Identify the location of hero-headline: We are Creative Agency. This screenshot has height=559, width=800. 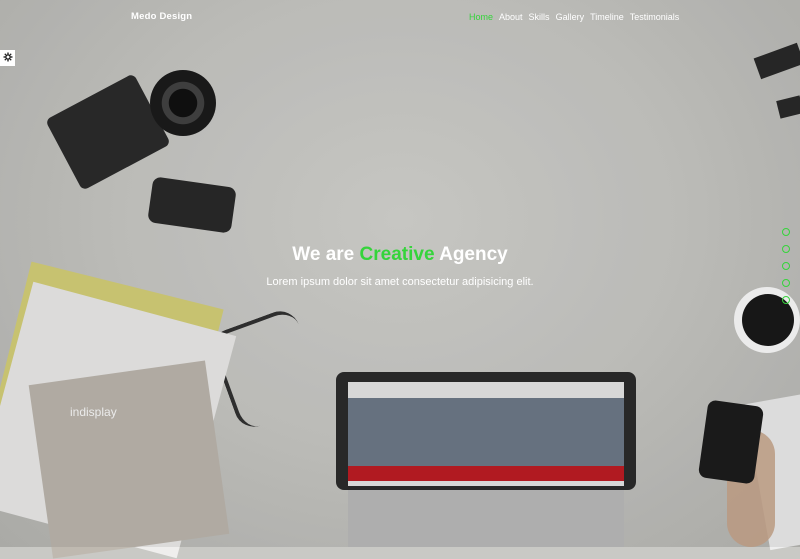
(400, 255).